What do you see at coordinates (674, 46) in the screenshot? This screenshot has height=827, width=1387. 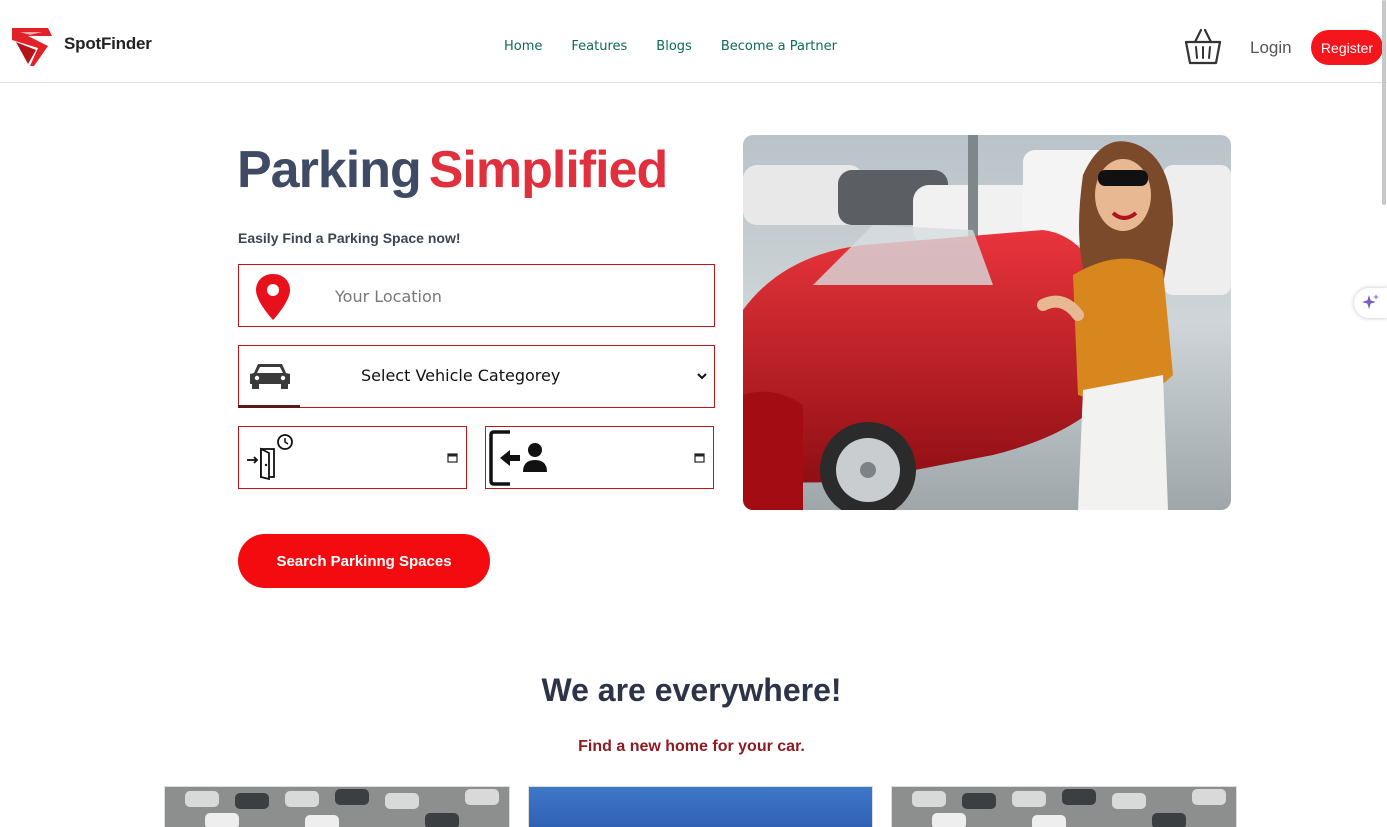 I see `nav-blogs: Blogs` at bounding box center [674, 46].